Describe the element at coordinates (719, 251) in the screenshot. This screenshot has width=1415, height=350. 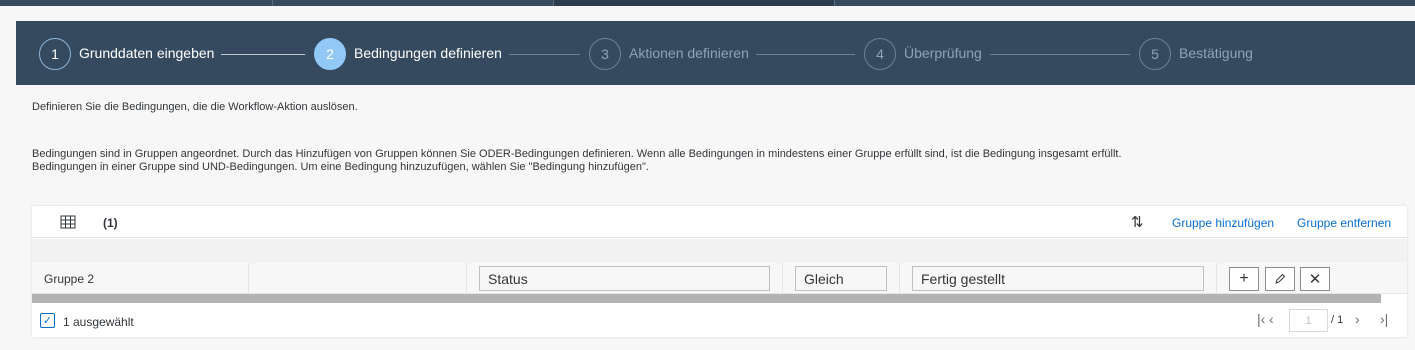
I see `table-header-row` at that location.